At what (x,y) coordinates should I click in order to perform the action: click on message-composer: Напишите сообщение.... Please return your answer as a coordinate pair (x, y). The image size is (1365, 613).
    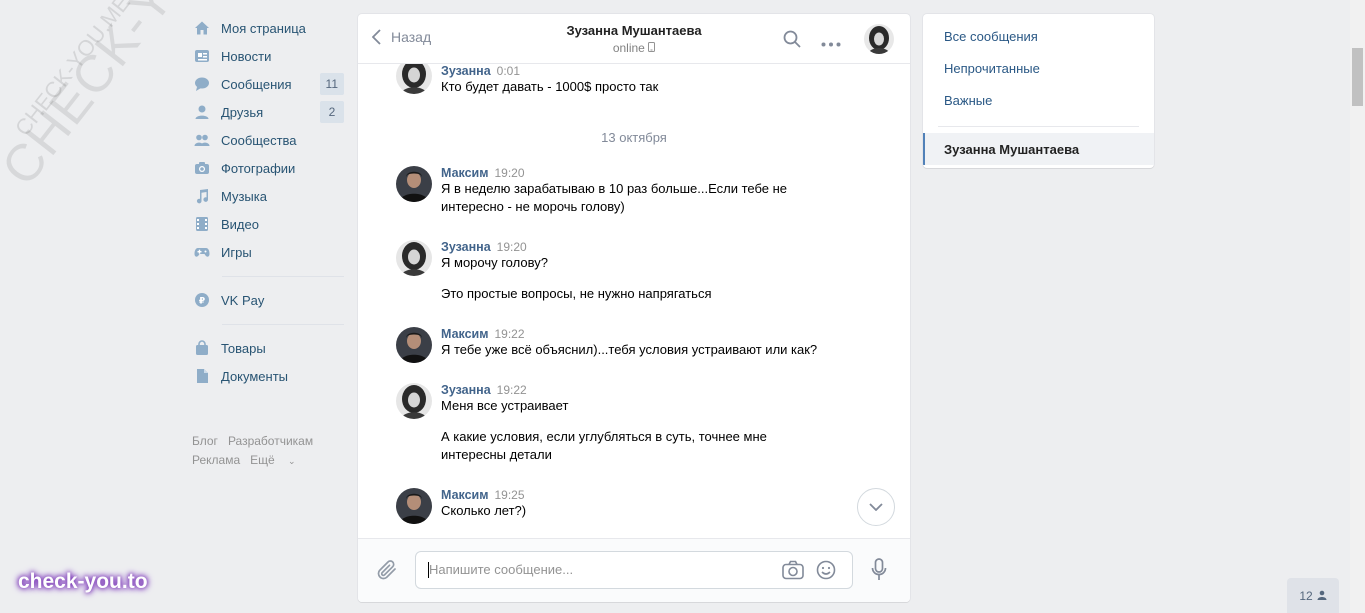
    Looking at the image, I should click on (634, 570).